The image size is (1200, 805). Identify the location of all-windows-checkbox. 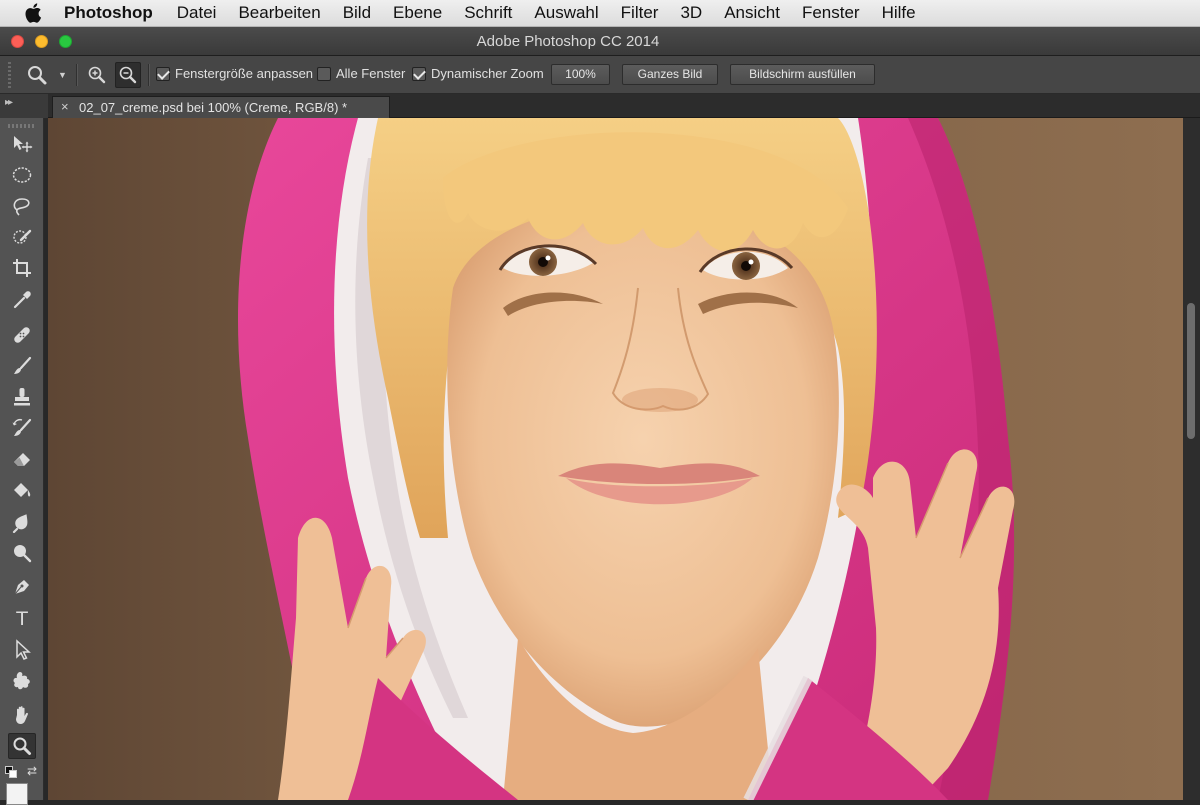
(324, 74).